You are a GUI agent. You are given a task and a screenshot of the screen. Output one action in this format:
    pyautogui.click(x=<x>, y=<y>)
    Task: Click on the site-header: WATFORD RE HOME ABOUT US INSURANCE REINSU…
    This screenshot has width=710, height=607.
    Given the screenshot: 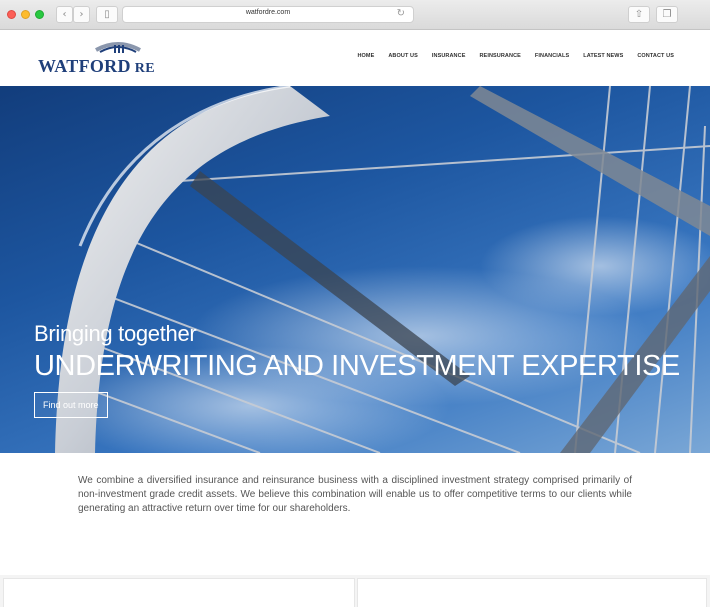 What is the action you would take?
    pyautogui.click(x=355, y=58)
    